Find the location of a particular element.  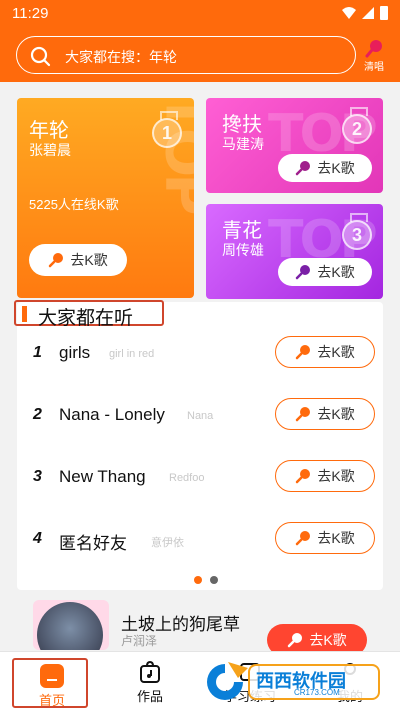

song-title: 匿名好友 is located at coordinates (93, 543).